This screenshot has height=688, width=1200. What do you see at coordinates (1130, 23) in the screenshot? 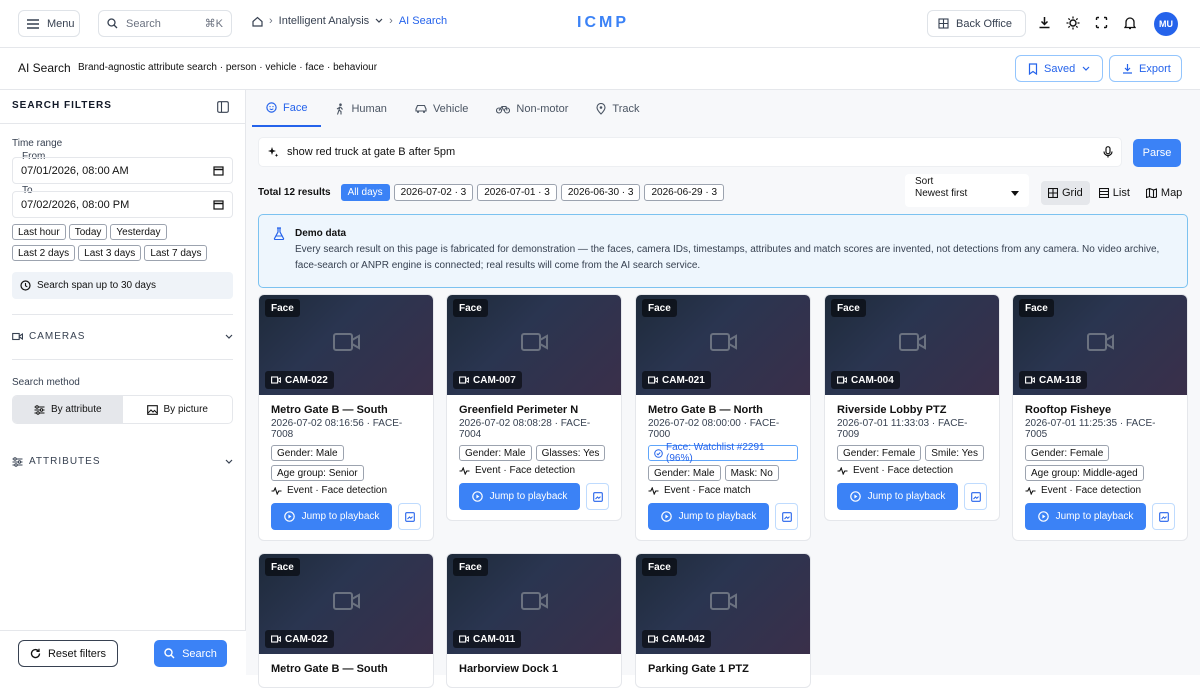
I see `bell-icon` at bounding box center [1130, 23].